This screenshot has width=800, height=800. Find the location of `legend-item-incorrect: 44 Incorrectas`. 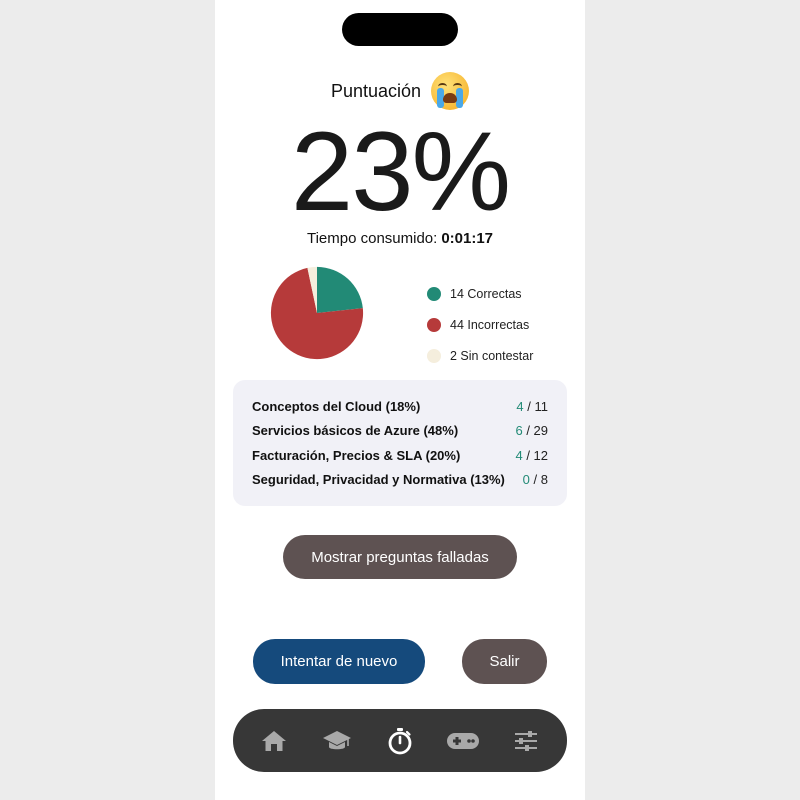

legend-item-incorrect: 44 Incorrectas is located at coordinates (480, 324).